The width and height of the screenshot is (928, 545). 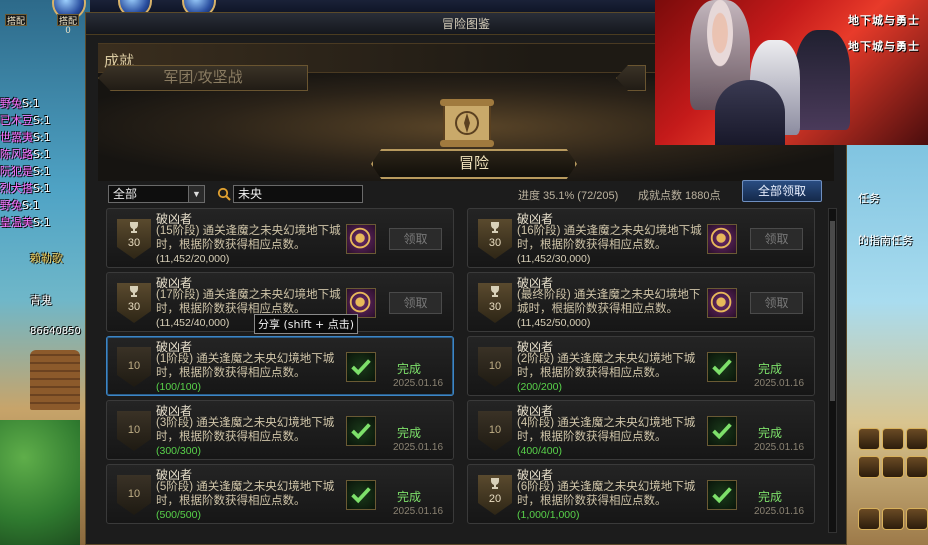 I want to click on achievement-progress: (11,452/30,000), so click(x=554, y=259).